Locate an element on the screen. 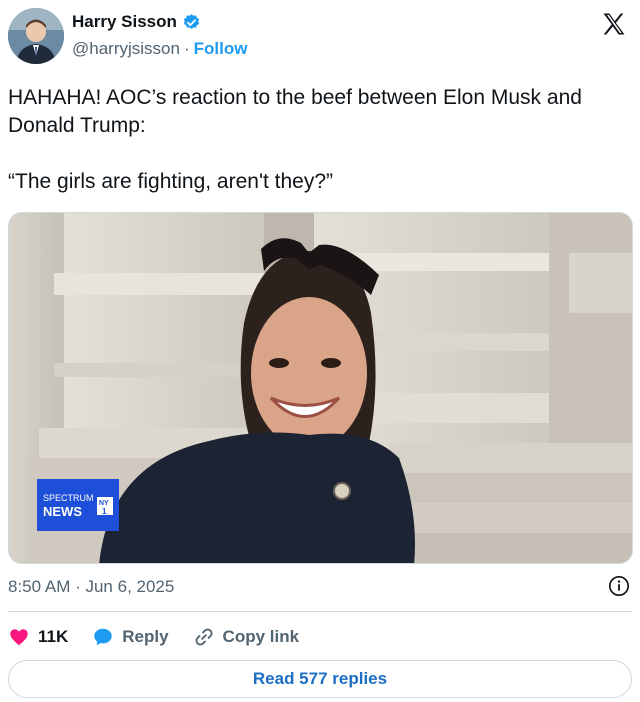  tweet-timestamp: 8:50 AM · Jun 6, 2025 is located at coordinates (91, 587).